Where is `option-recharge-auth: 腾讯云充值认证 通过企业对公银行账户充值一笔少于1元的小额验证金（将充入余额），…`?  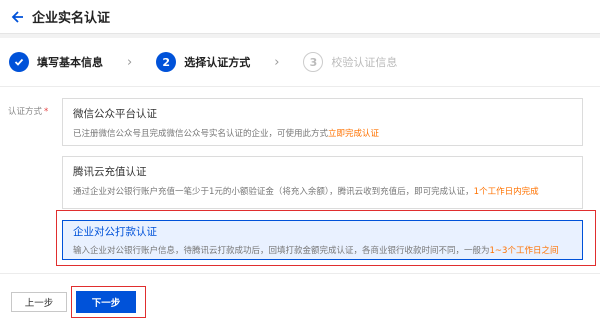 option-recharge-auth: 腾讯云充值认证 通过企业对公银行账户充值一笔少于1元的小额验证金（将充入余额），… is located at coordinates (322, 182).